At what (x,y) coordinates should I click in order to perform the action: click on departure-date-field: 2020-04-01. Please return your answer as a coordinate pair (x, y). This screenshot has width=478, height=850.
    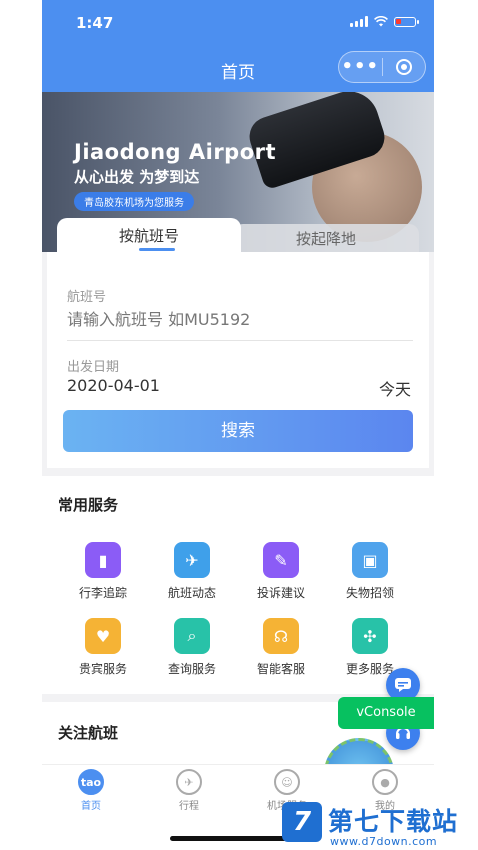
    Looking at the image, I should click on (113, 385).